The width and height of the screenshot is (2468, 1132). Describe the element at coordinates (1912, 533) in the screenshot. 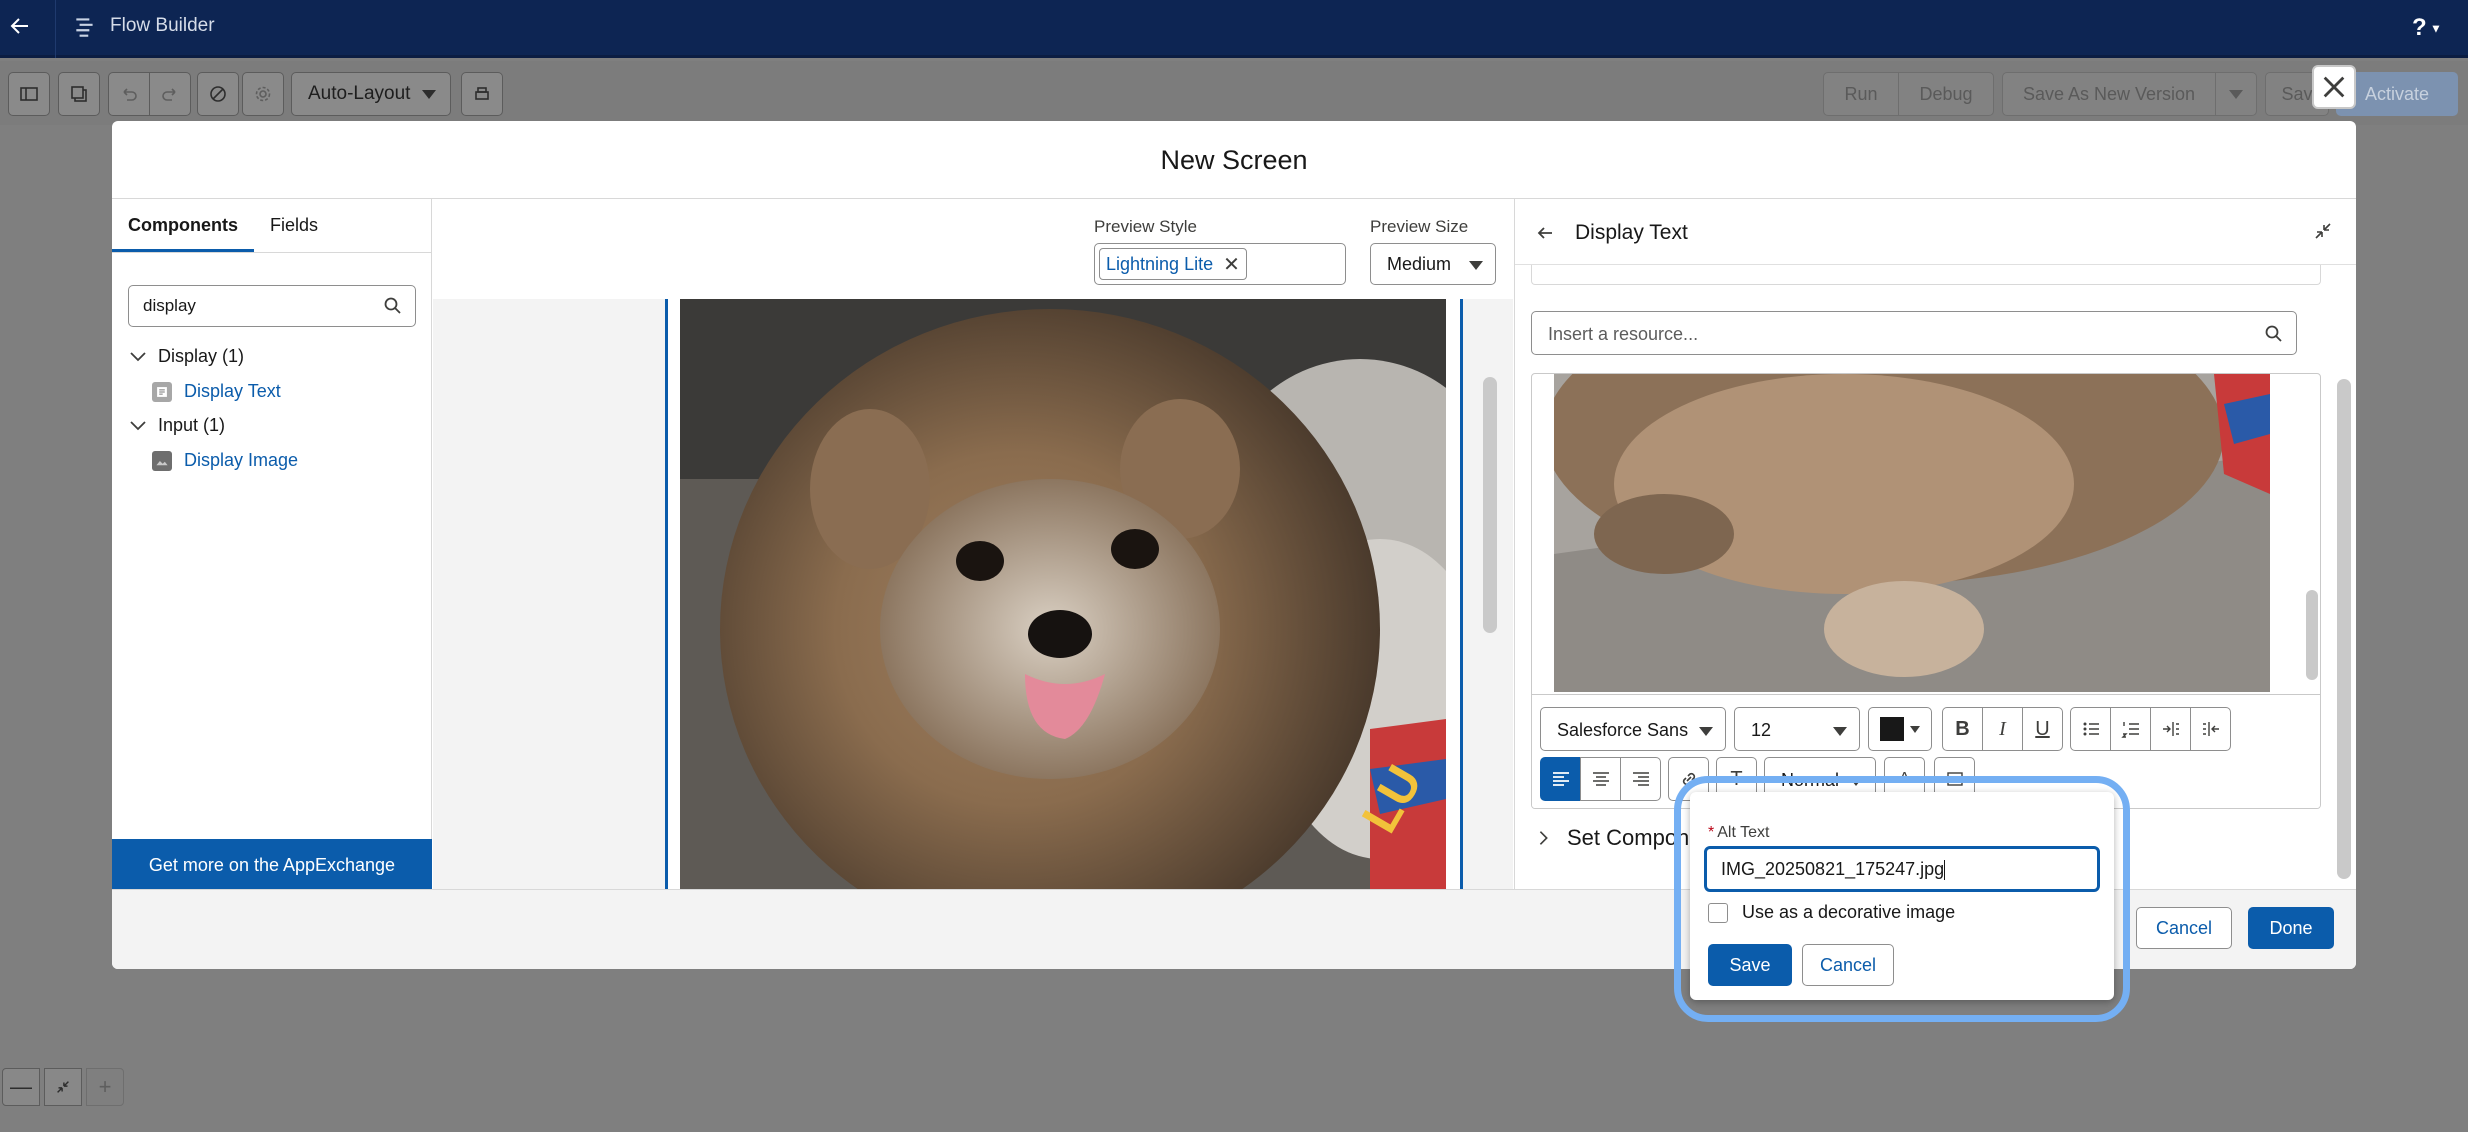

I see `editor-dog-image` at that location.